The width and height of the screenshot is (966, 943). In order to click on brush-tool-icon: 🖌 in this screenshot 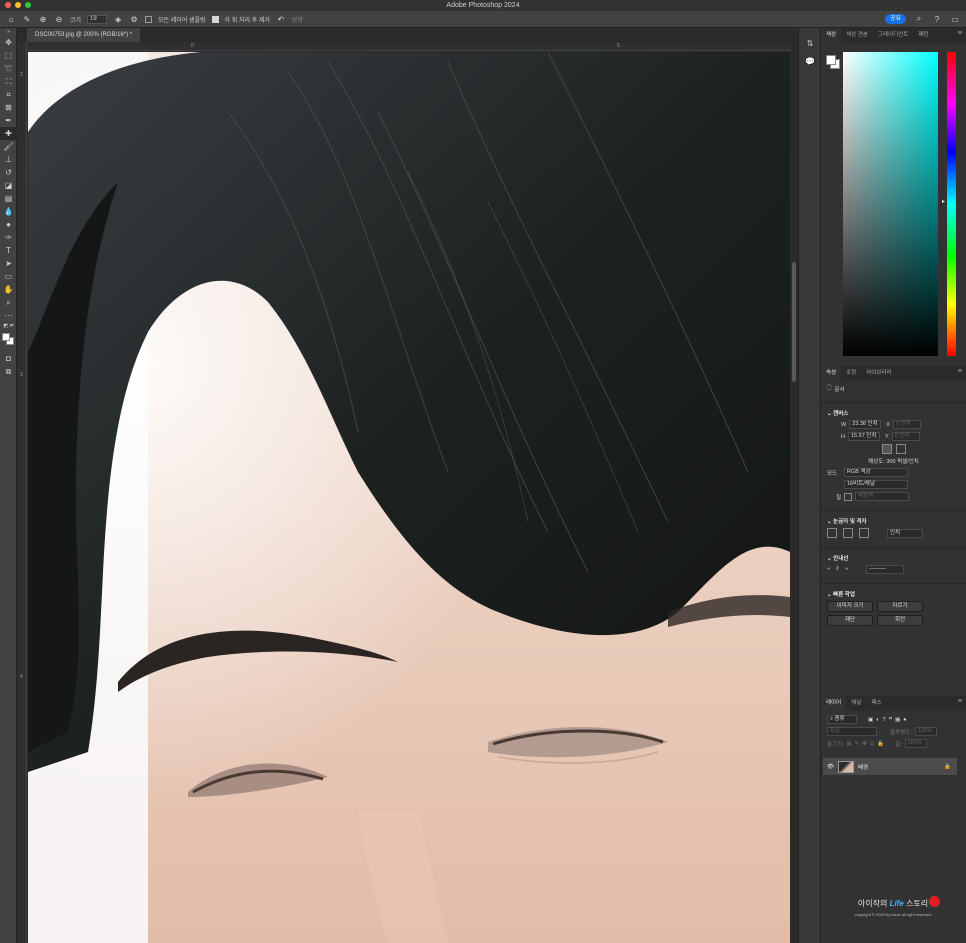, I will do `click(8, 146)`.